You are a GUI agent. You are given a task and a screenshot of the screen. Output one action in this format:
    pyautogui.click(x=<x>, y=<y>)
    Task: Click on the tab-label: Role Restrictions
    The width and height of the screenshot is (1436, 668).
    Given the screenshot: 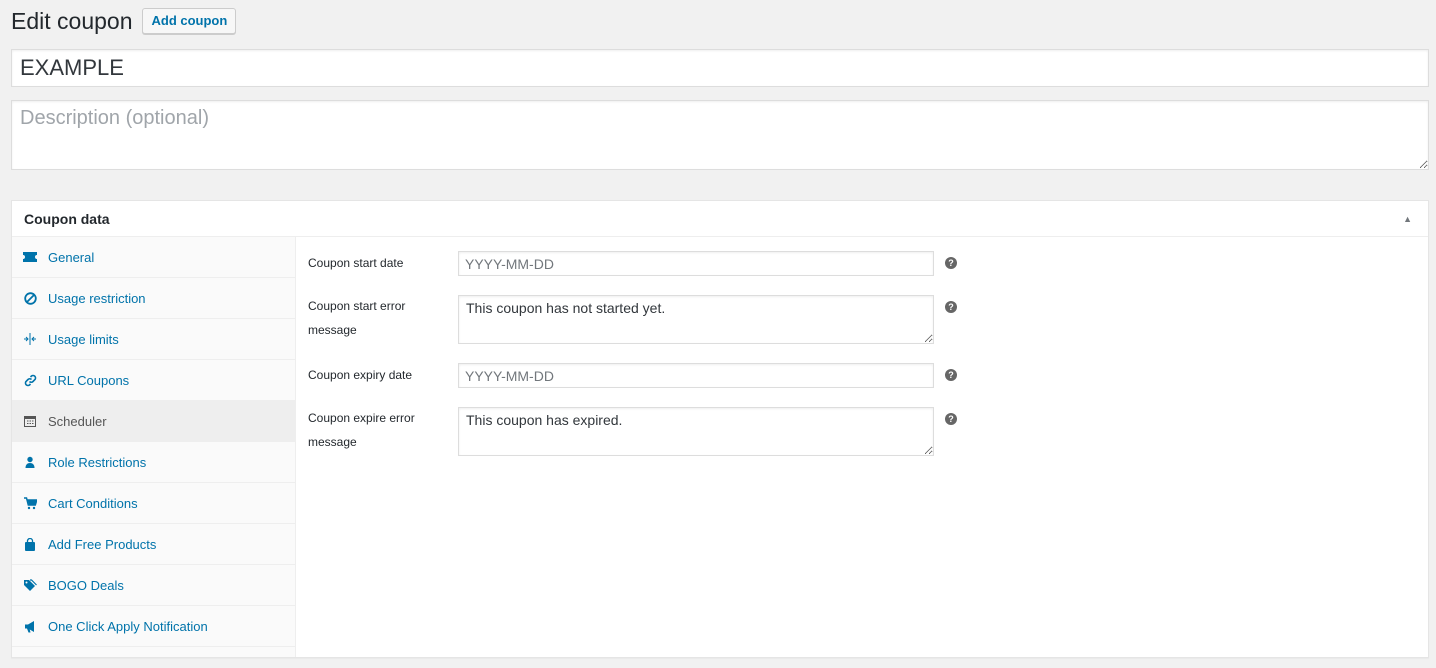 What is the action you would take?
    pyautogui.click(x=97, y=462)
    